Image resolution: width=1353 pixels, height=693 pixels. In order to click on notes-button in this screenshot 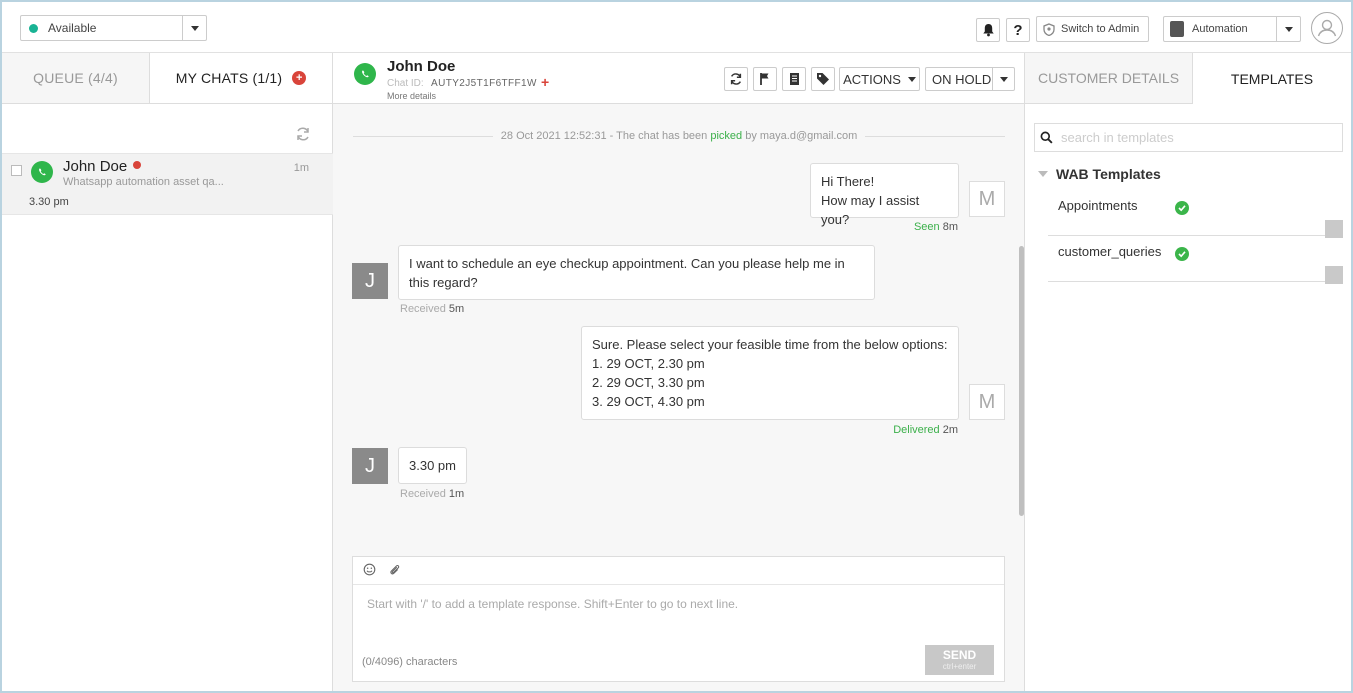, I will do `click(794, 79)`.